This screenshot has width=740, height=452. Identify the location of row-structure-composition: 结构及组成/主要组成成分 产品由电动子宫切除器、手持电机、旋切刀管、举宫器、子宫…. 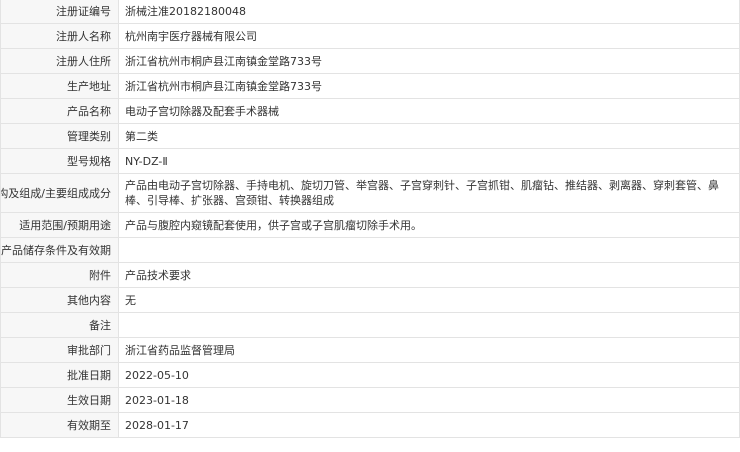
(370, 193).